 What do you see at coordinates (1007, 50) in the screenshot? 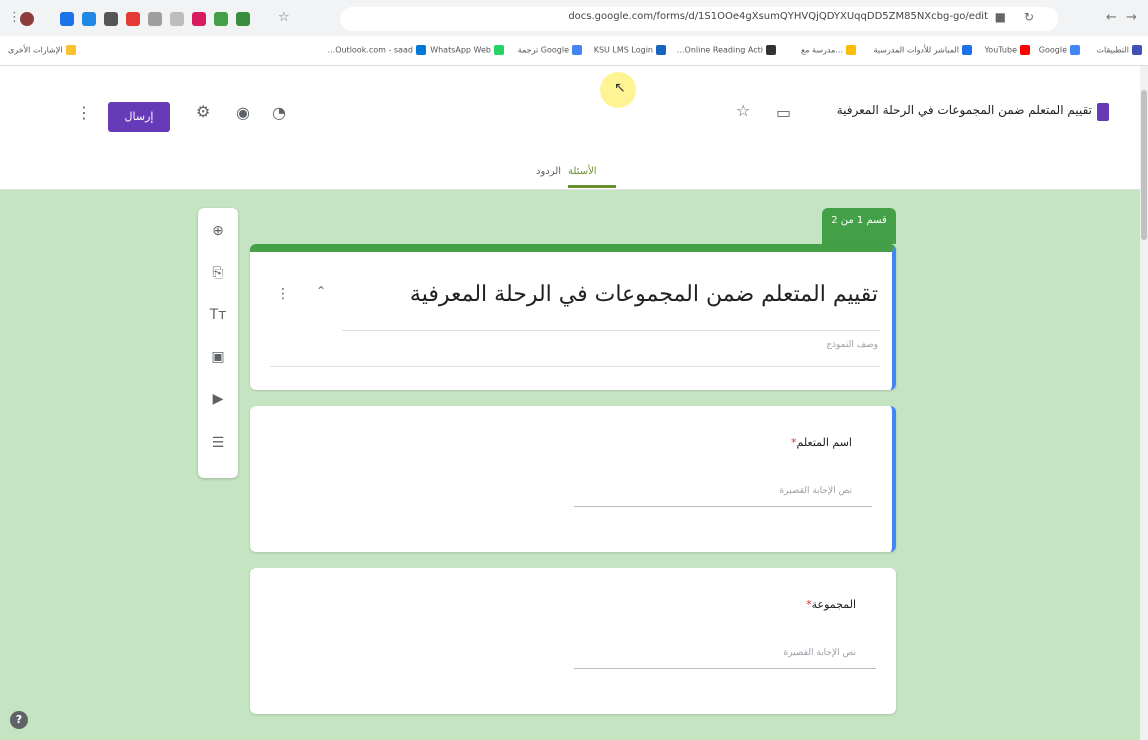
I see `bookmark-item: YouTube` at bounding box center [1007, 50].